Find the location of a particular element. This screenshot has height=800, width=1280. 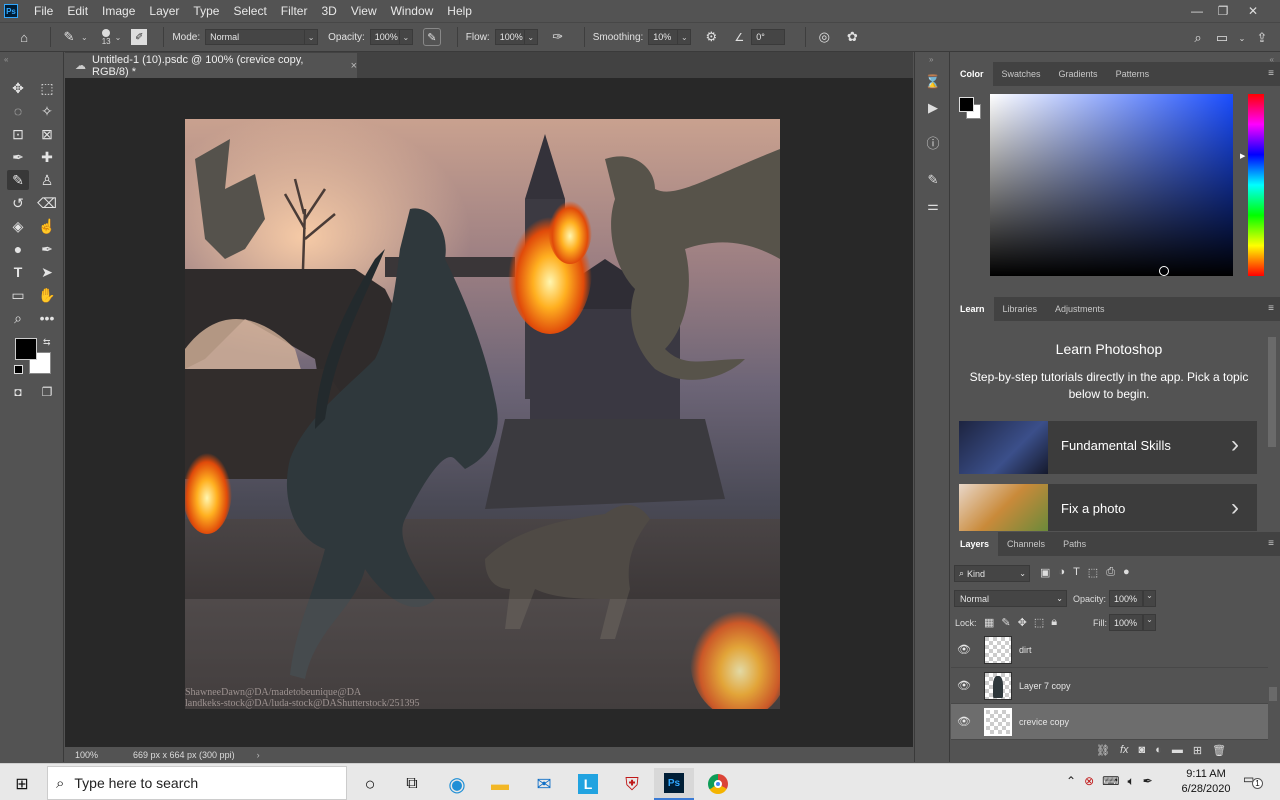

menu-edit: Edit is located at coordinates (77, 11).